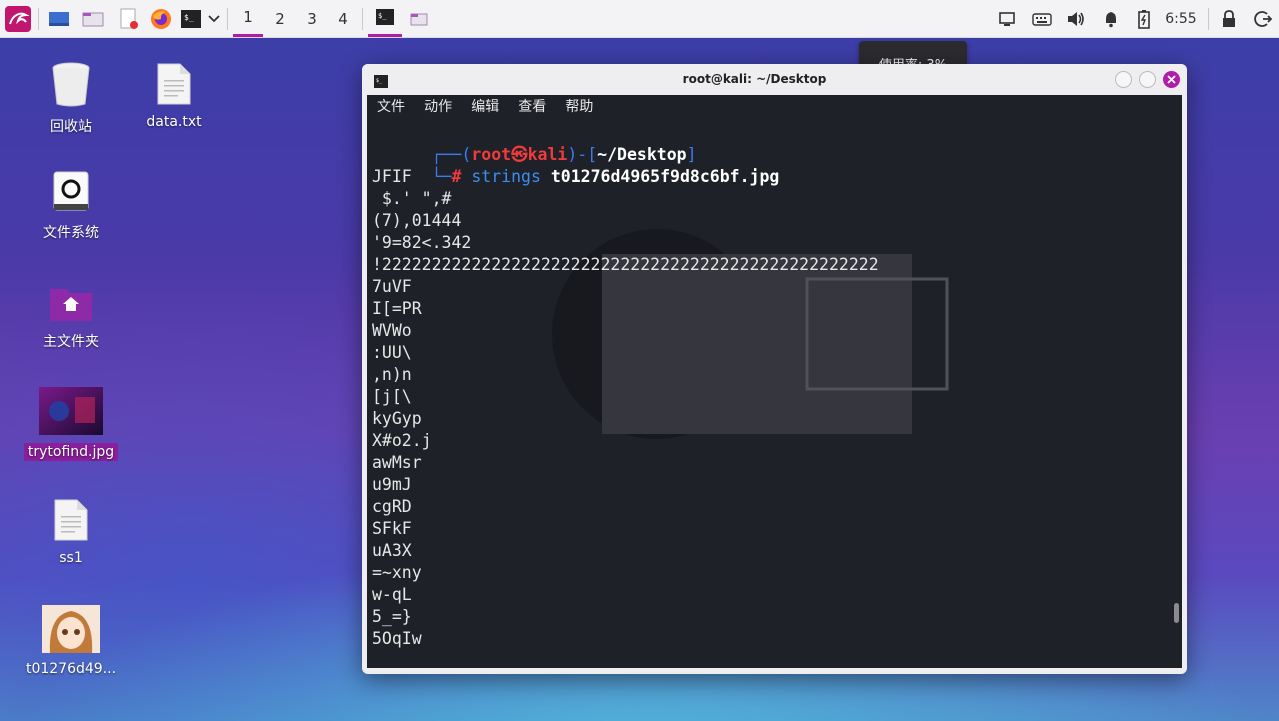  Describe the element at coordinates (392, 550) in the screenshot. I see `output-line: uA3X` at that location.